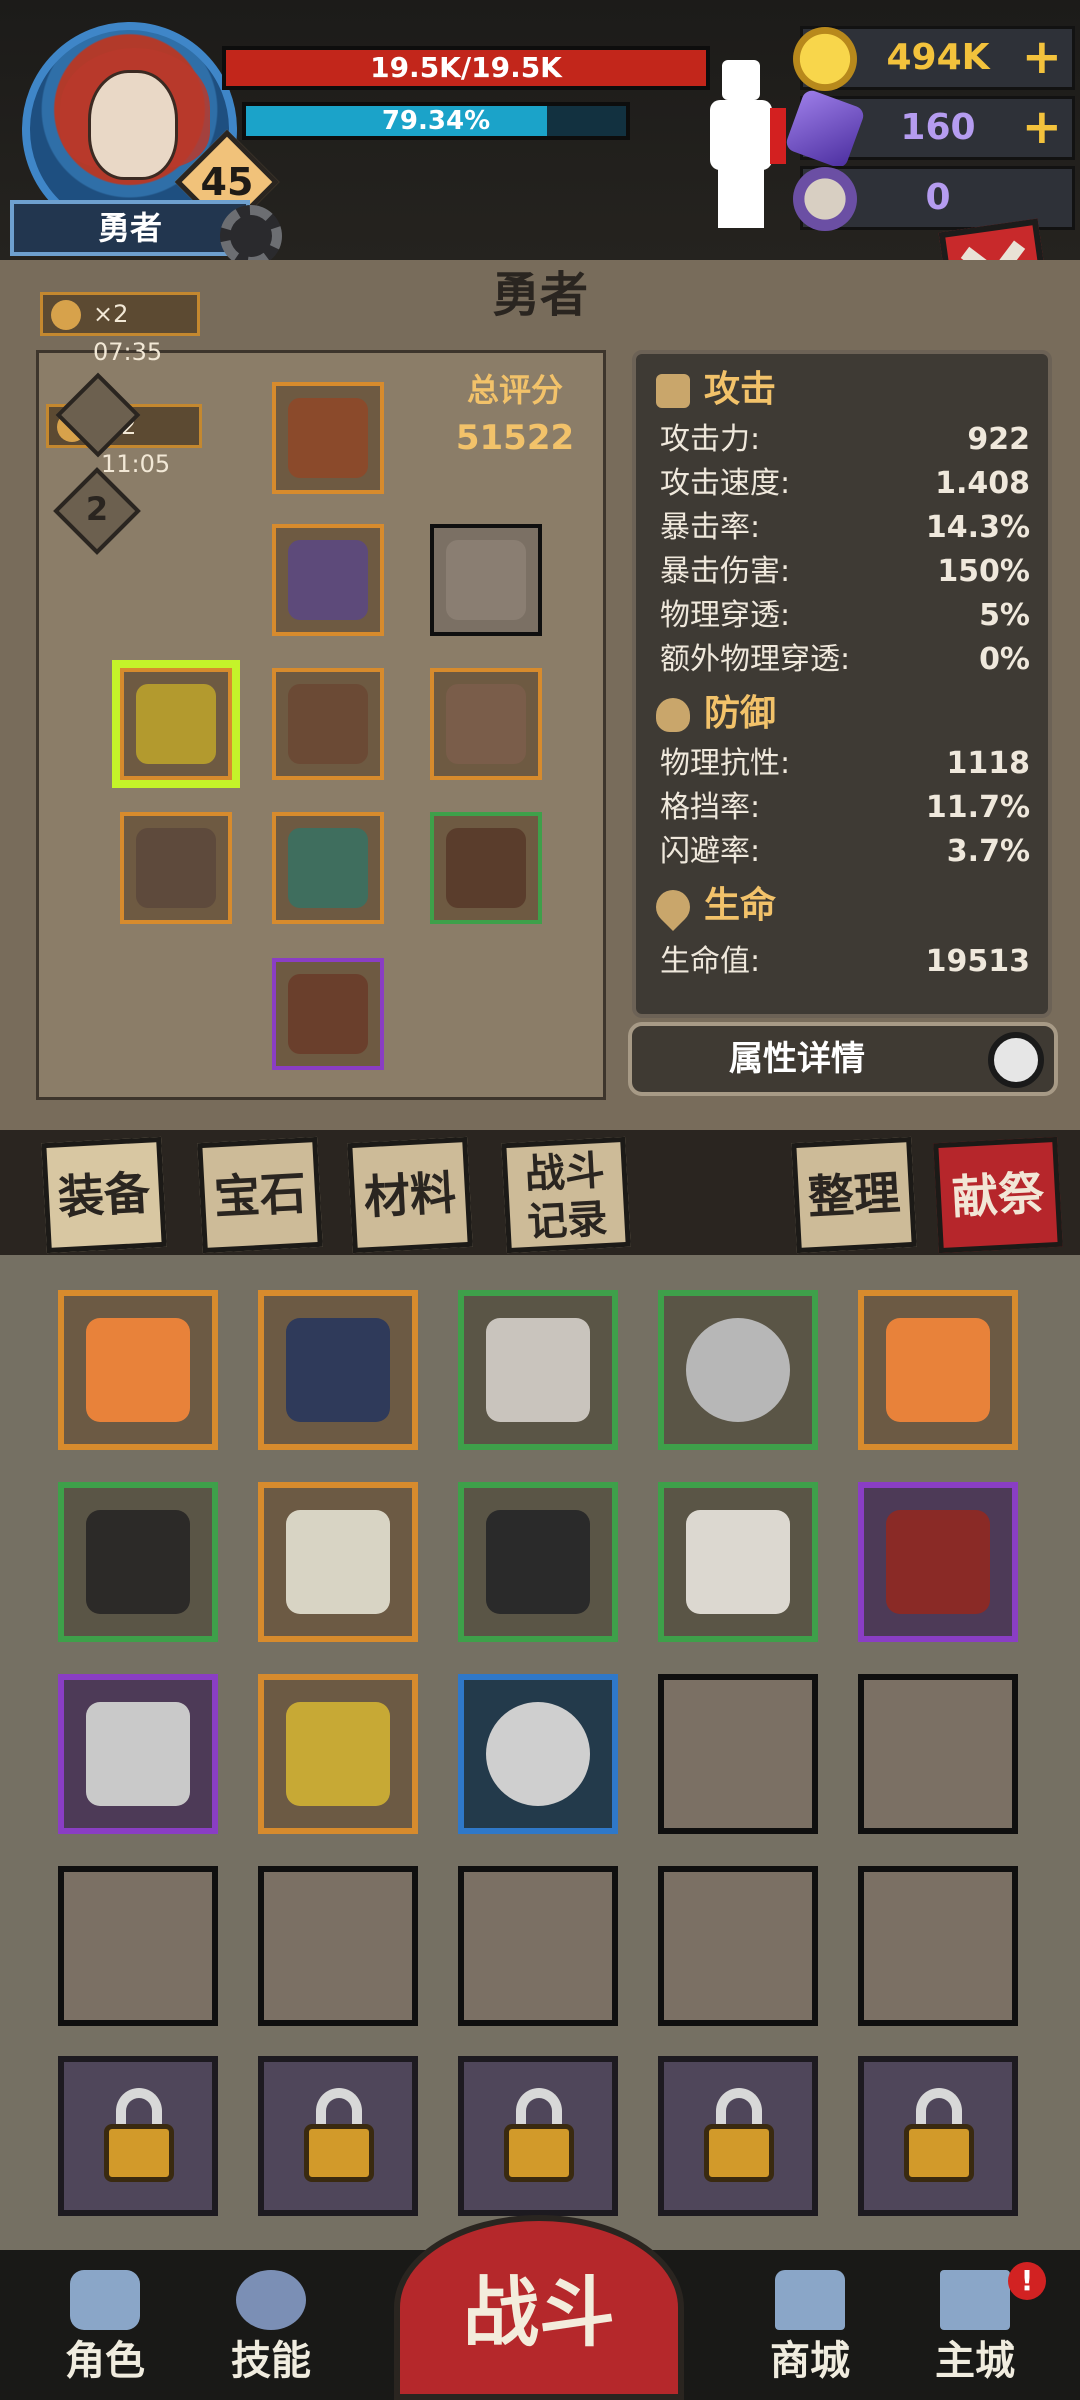 The image size is (1080, 2400). I want to click on tab-materials: 材料, so click(410, 1195).